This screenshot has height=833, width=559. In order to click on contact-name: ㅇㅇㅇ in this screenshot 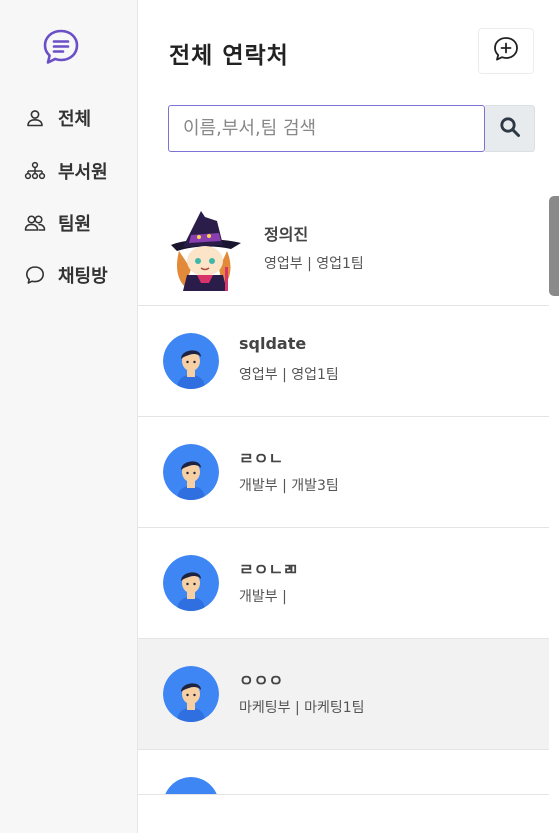, I will do `click(261, 680)`.